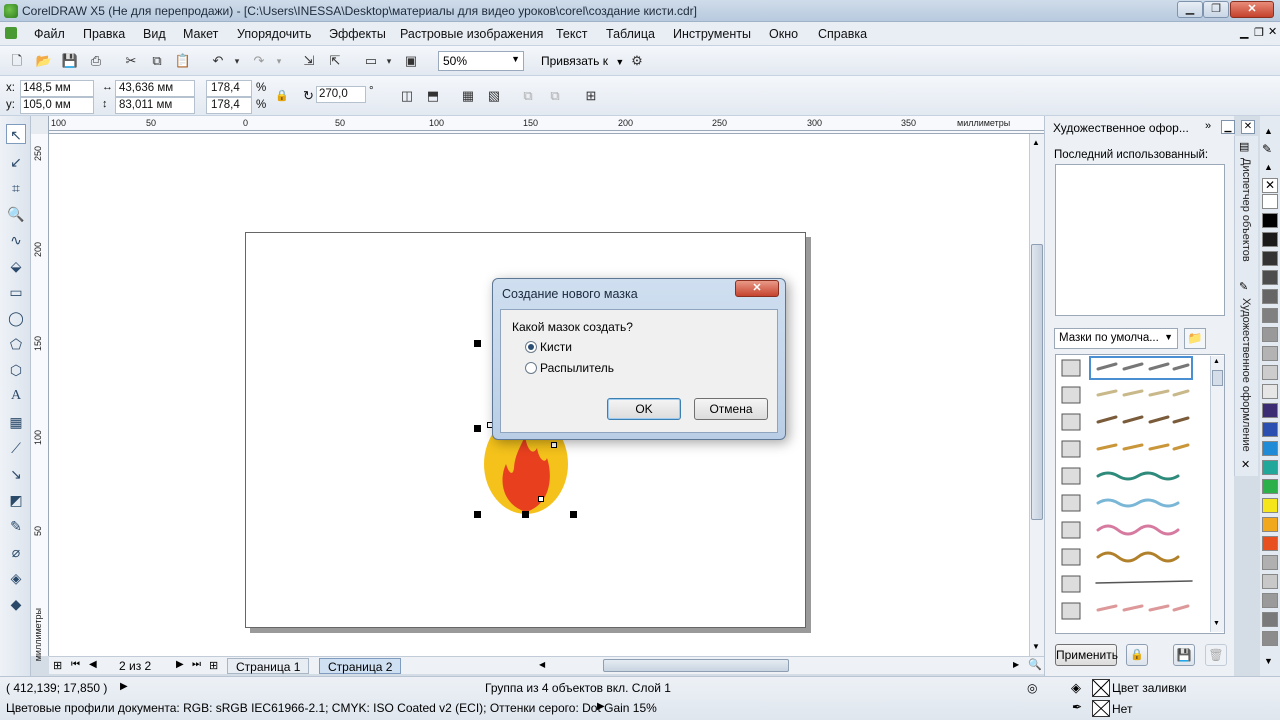  What do you see at coordinates (1246, 210) in the screenshot?
I see `tab-object-manager: Диспетчер объектов` at bounding box center [1246, 210].